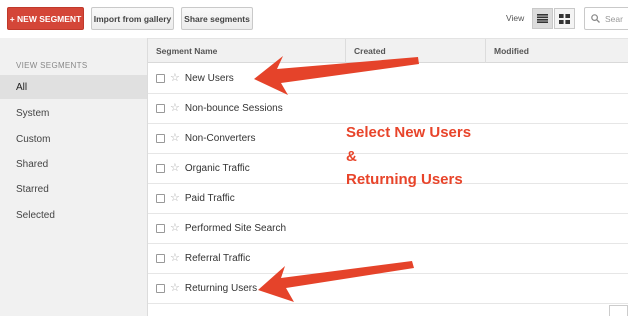  What do you see at coordinates (404, 179) in the screenshot?
I see `annotation-line-3: Returning Users` at bounding box center [404, 179].